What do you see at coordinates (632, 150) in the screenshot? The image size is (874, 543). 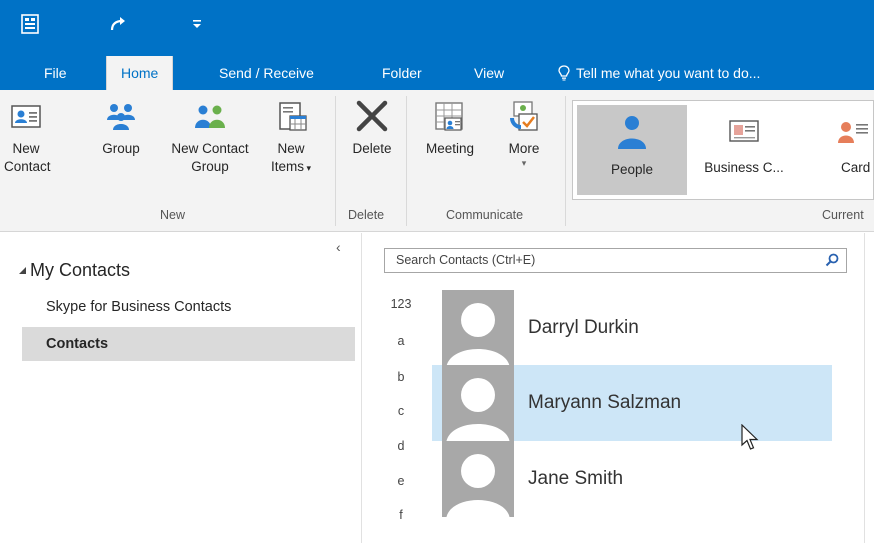 I see `view-people: People` at bounding box center [632, 150].